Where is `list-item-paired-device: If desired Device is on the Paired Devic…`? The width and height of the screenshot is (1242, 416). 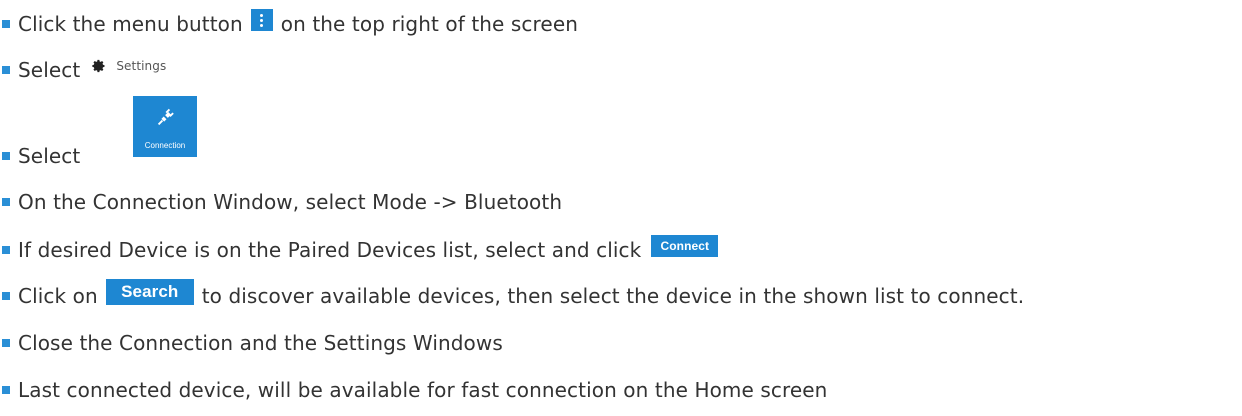
list-item-paired-device: If desired Device is on the Paired Devic… is located at coordinates (359, 250).